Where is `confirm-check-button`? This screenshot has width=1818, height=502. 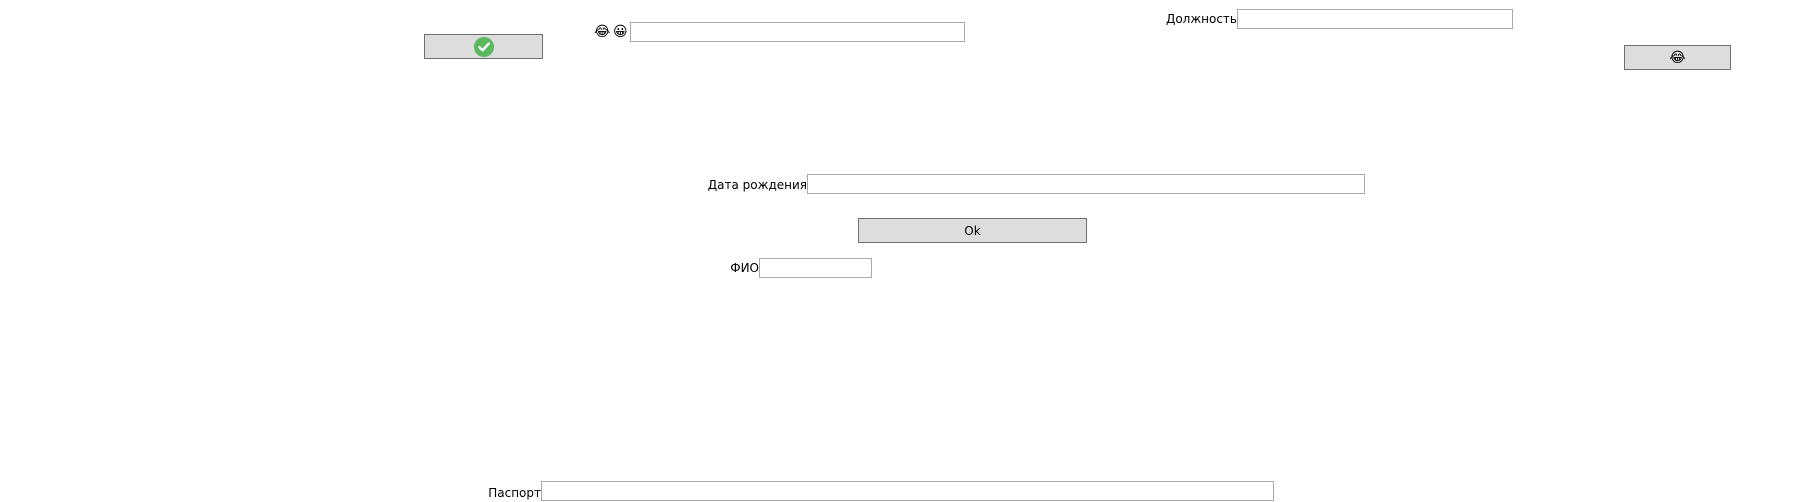
confirm-check-button is located at coordinates (483, 46).